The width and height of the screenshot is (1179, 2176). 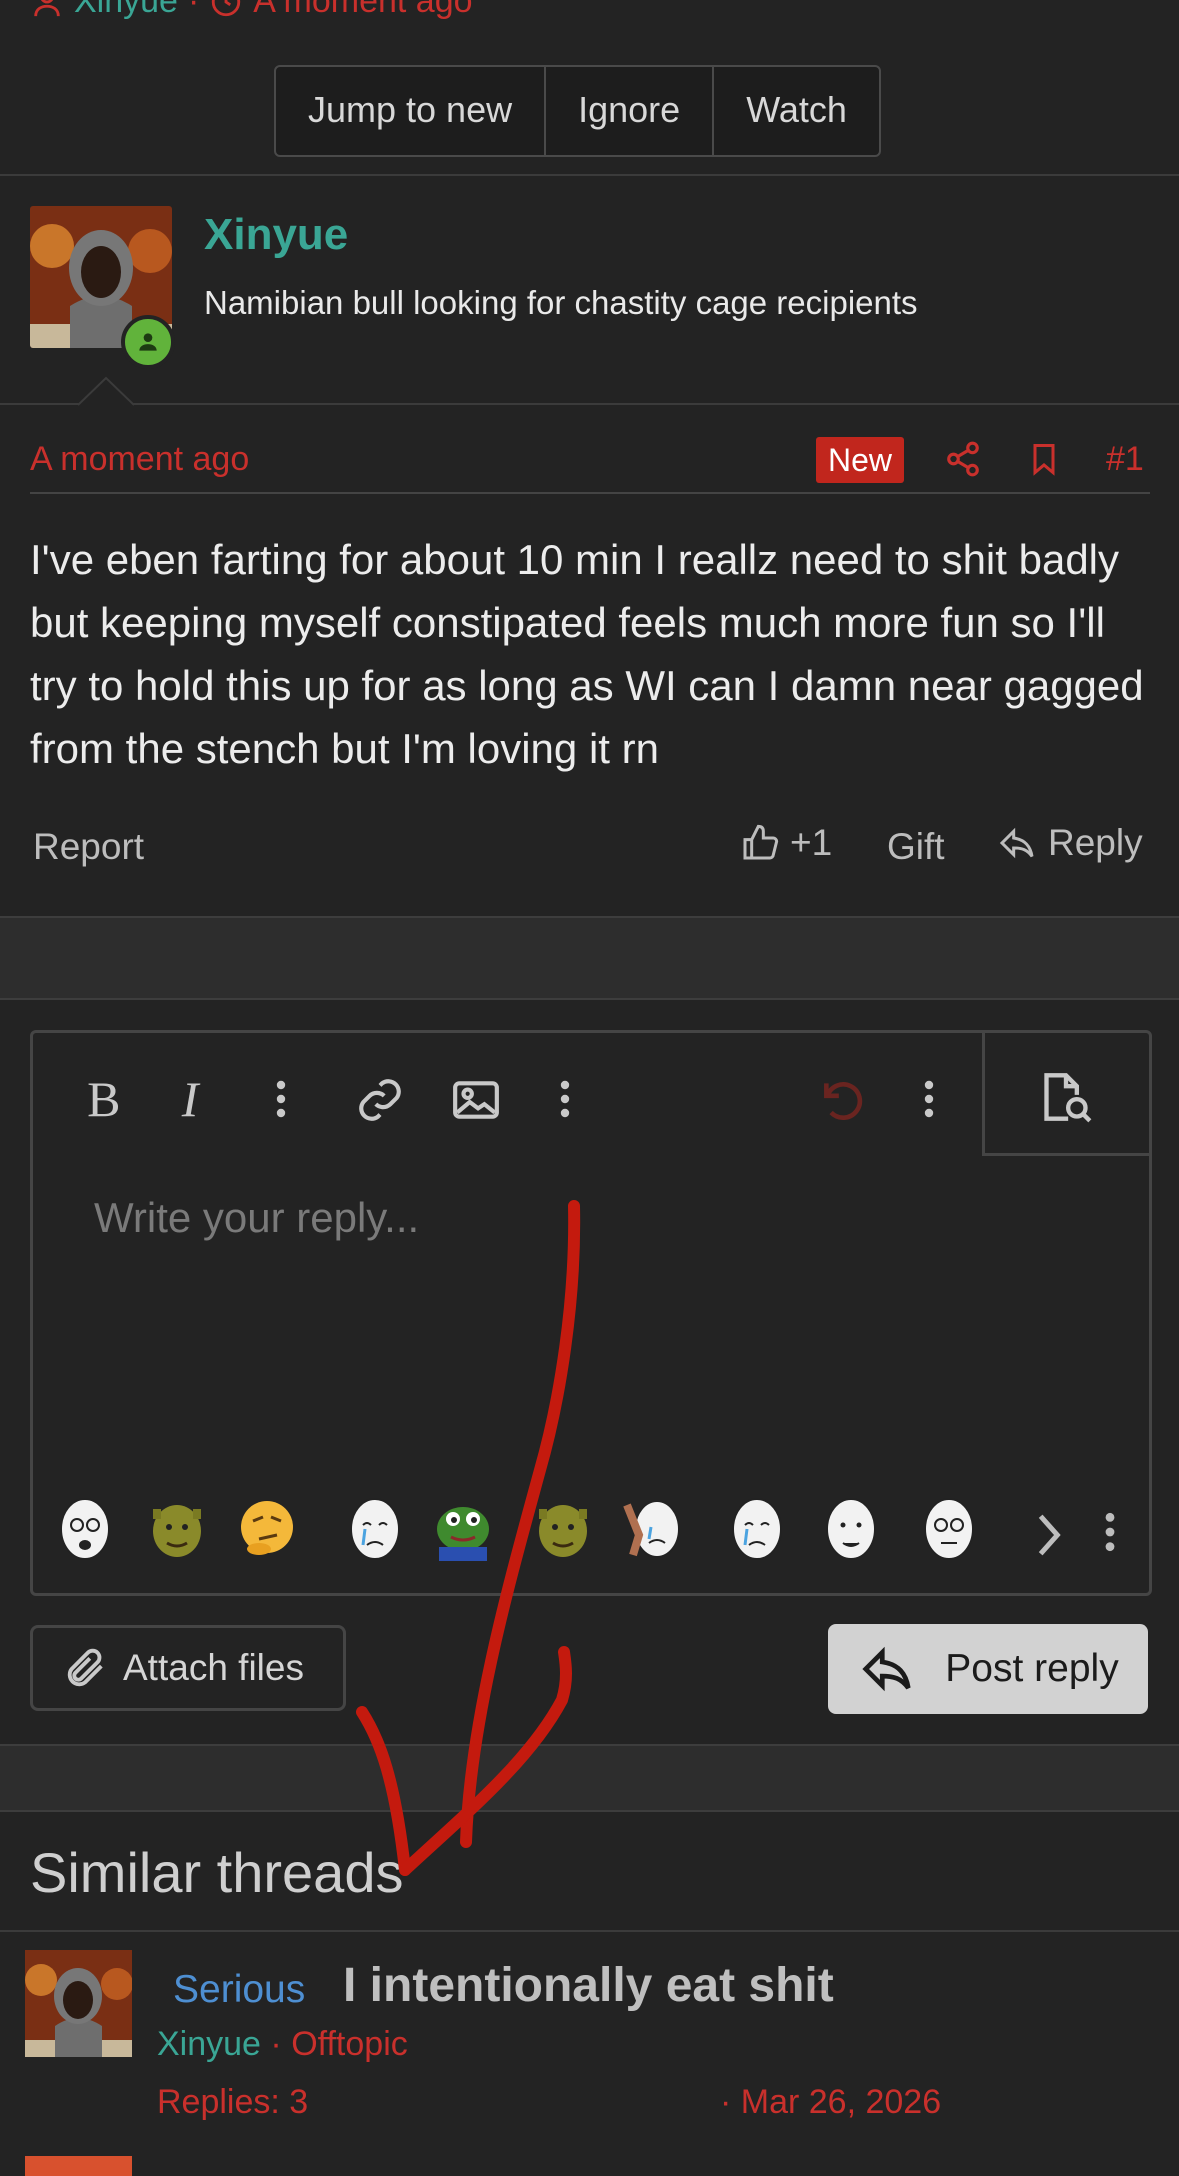 I want to click on like-button: +1, so click(x=786, y=843).